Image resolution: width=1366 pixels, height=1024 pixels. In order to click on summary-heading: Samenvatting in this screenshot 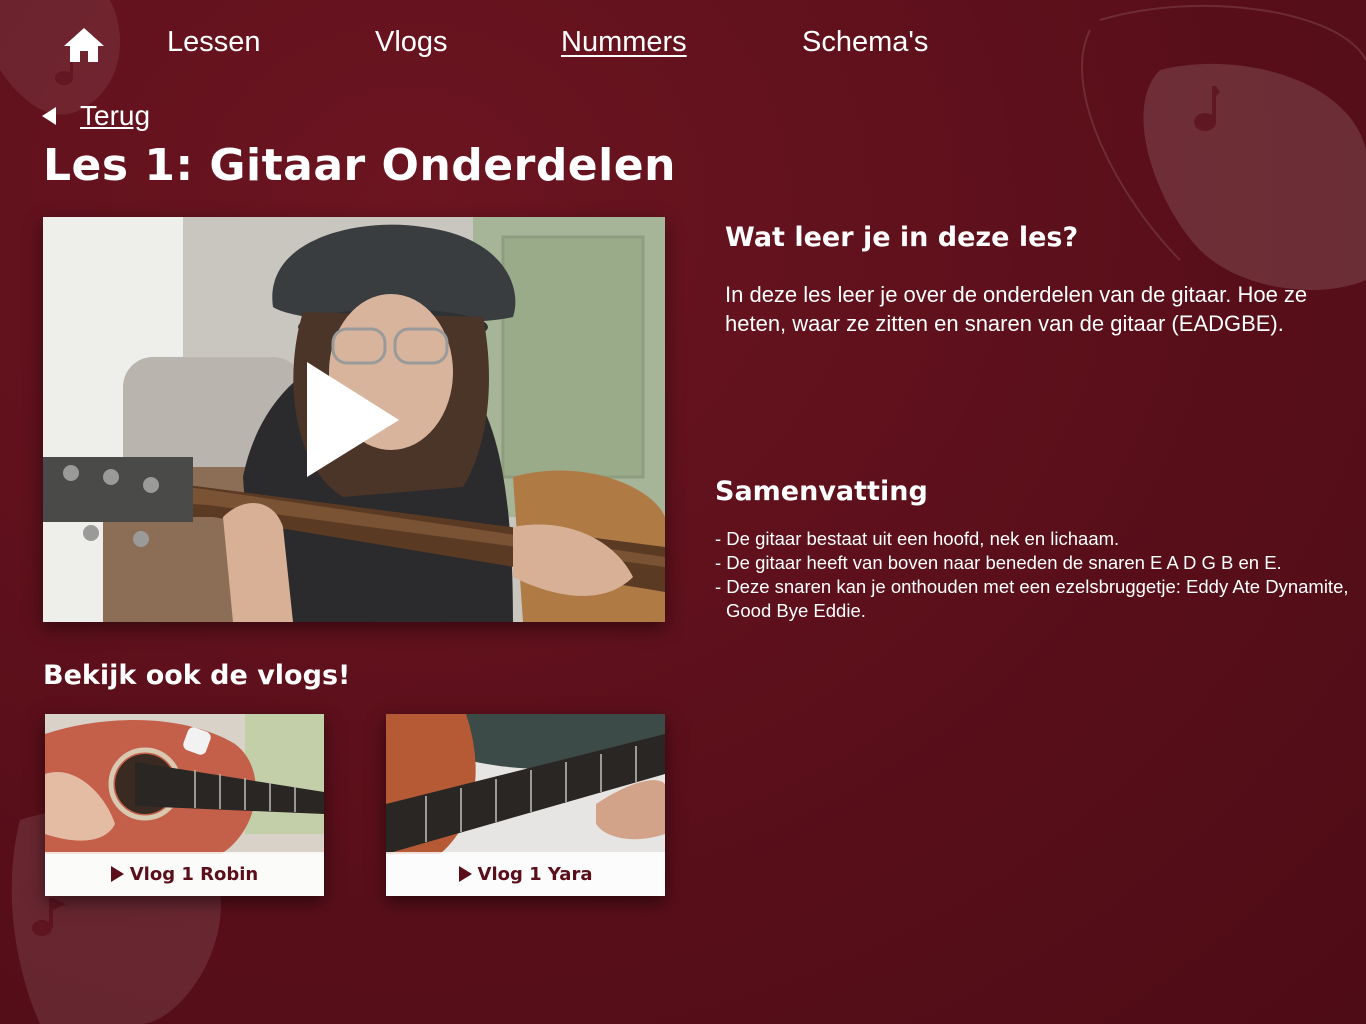, I will do `click(821, 491)`.